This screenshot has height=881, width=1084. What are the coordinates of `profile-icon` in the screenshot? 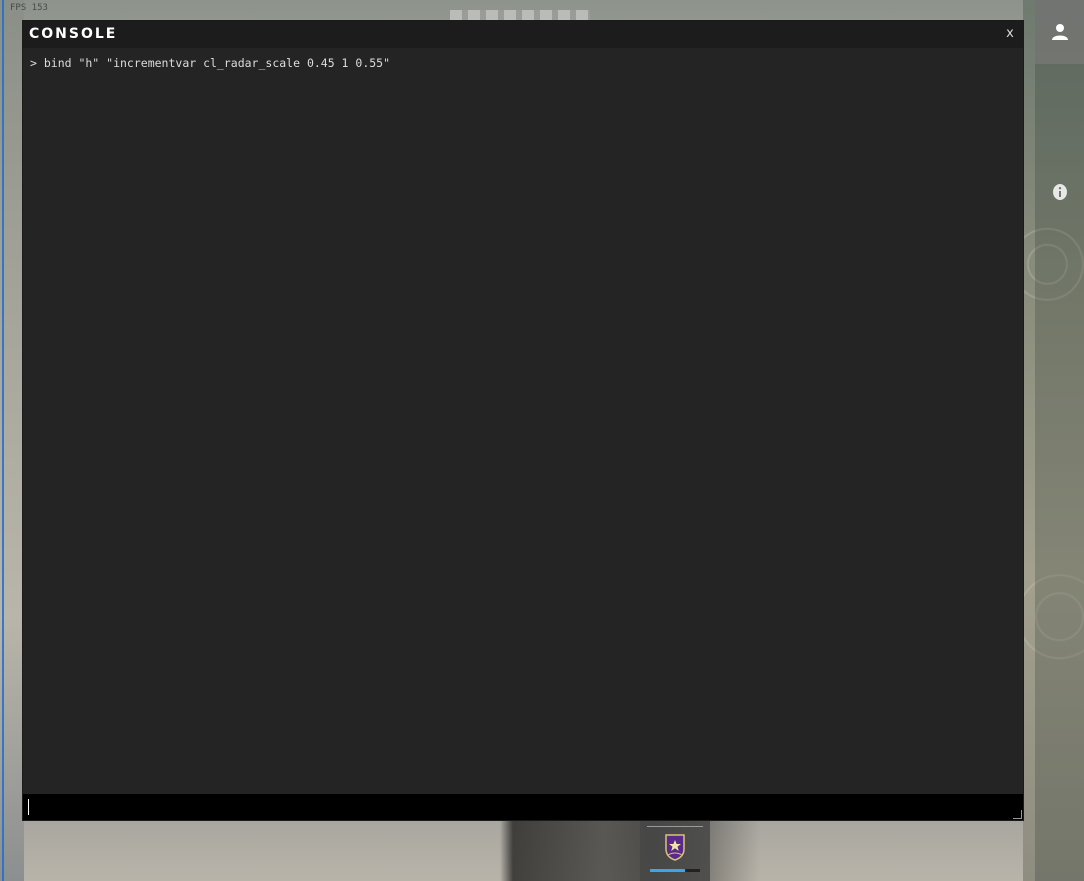 It's located at (1059, 32).